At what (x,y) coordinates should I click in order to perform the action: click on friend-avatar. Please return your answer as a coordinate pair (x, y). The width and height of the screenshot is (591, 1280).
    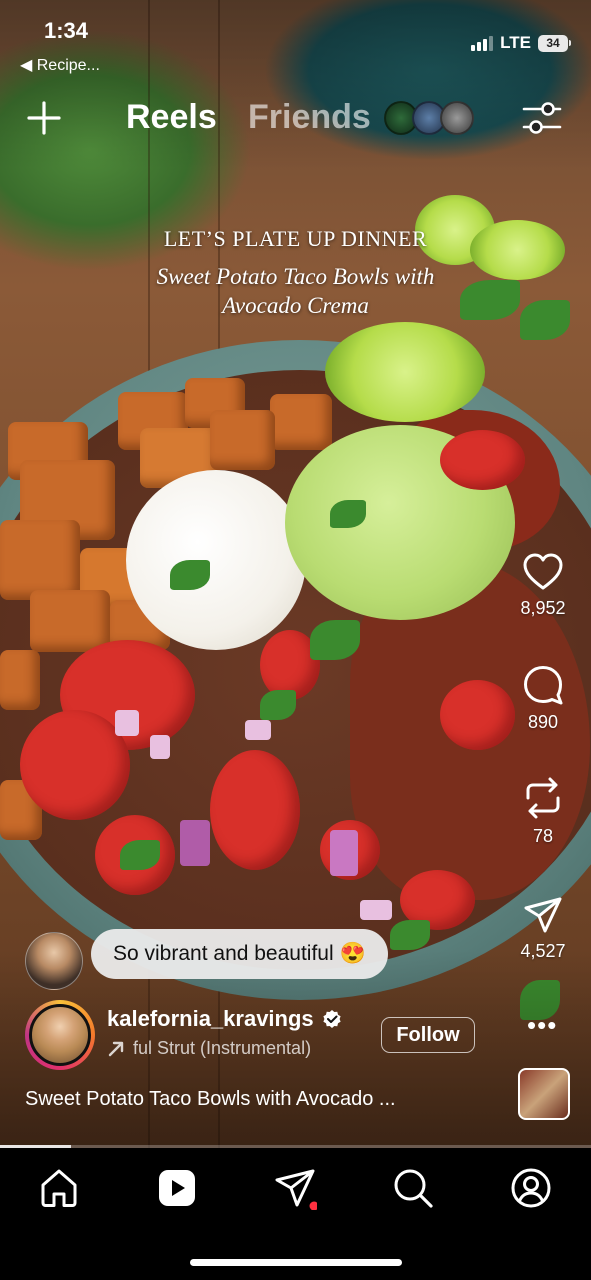
    Looking at the image, I should click on (457, 118).